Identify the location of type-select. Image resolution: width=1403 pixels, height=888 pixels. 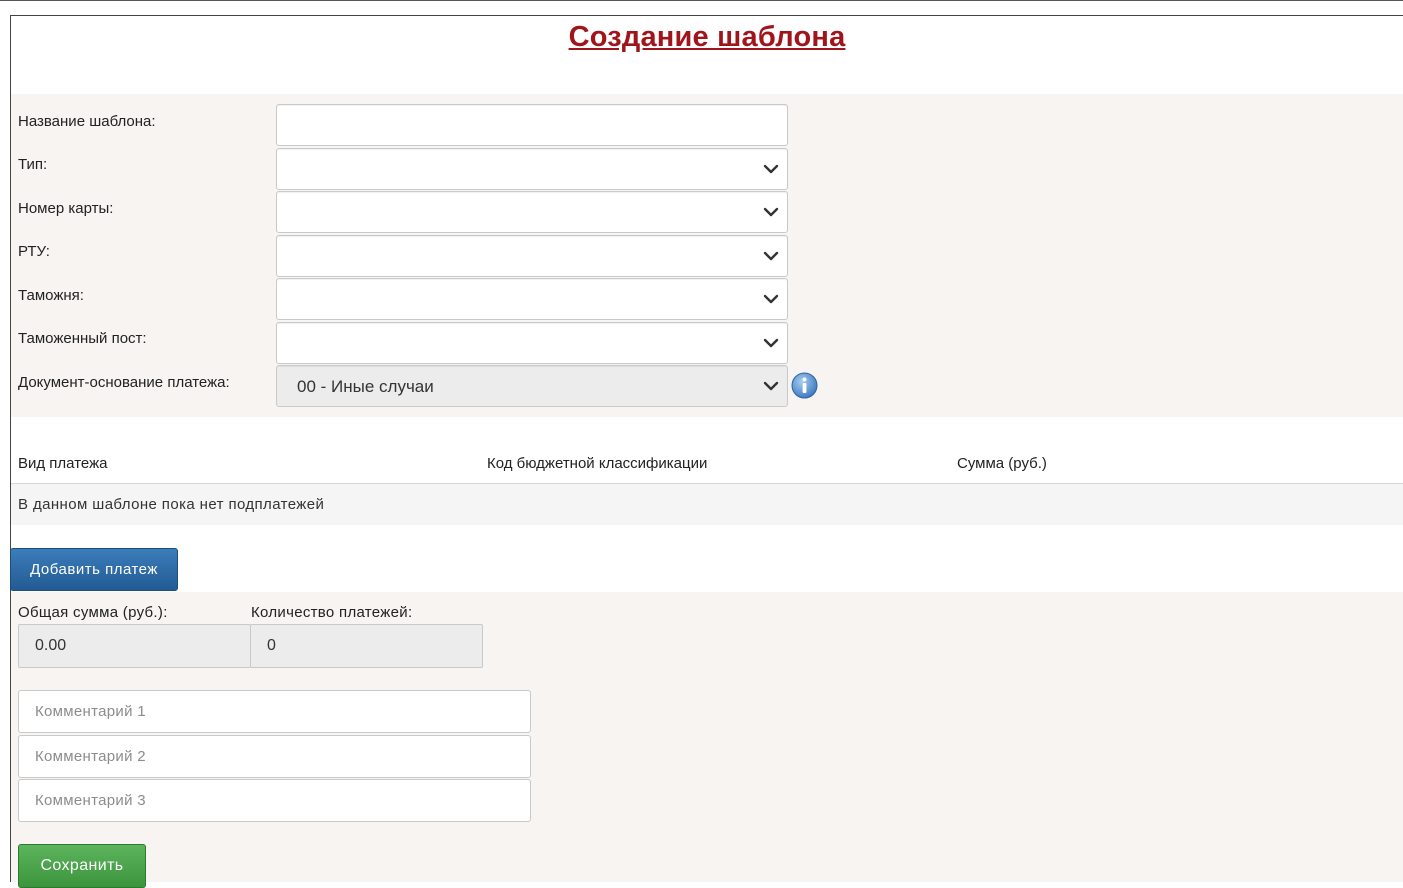
(532, 169).